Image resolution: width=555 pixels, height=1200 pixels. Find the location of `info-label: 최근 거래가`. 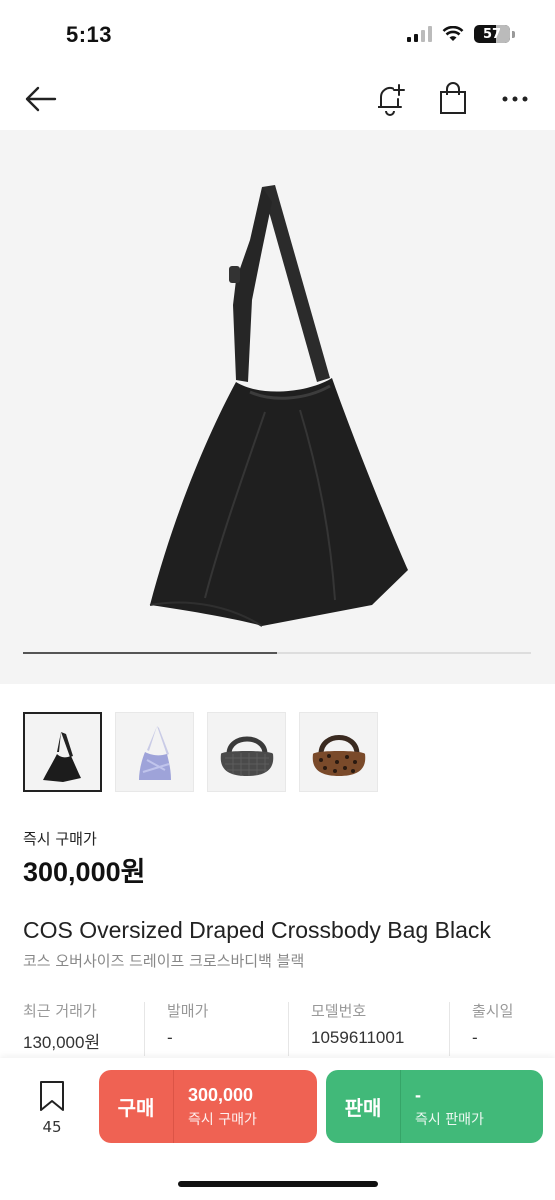

info-label: 최근 거래가 is located at coordinates (60, 1011).